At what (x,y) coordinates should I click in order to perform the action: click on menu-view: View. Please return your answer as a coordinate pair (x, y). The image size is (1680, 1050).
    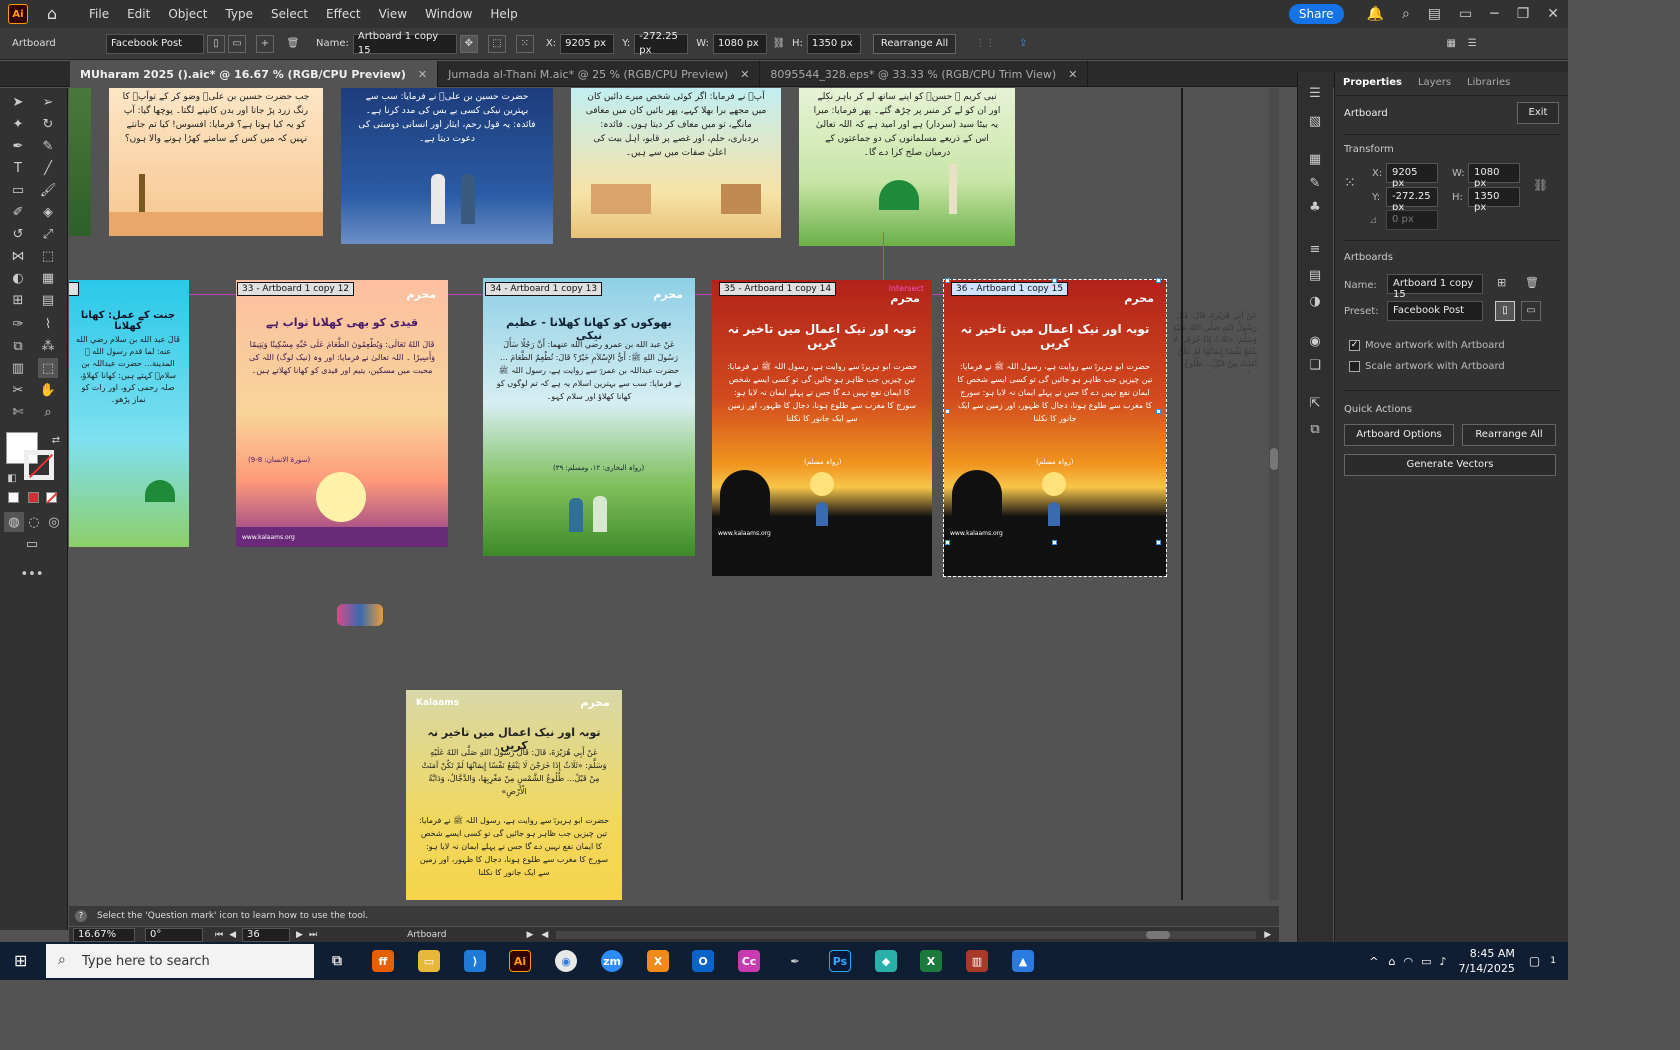
    Looking at the image, I should click on (393, 14).